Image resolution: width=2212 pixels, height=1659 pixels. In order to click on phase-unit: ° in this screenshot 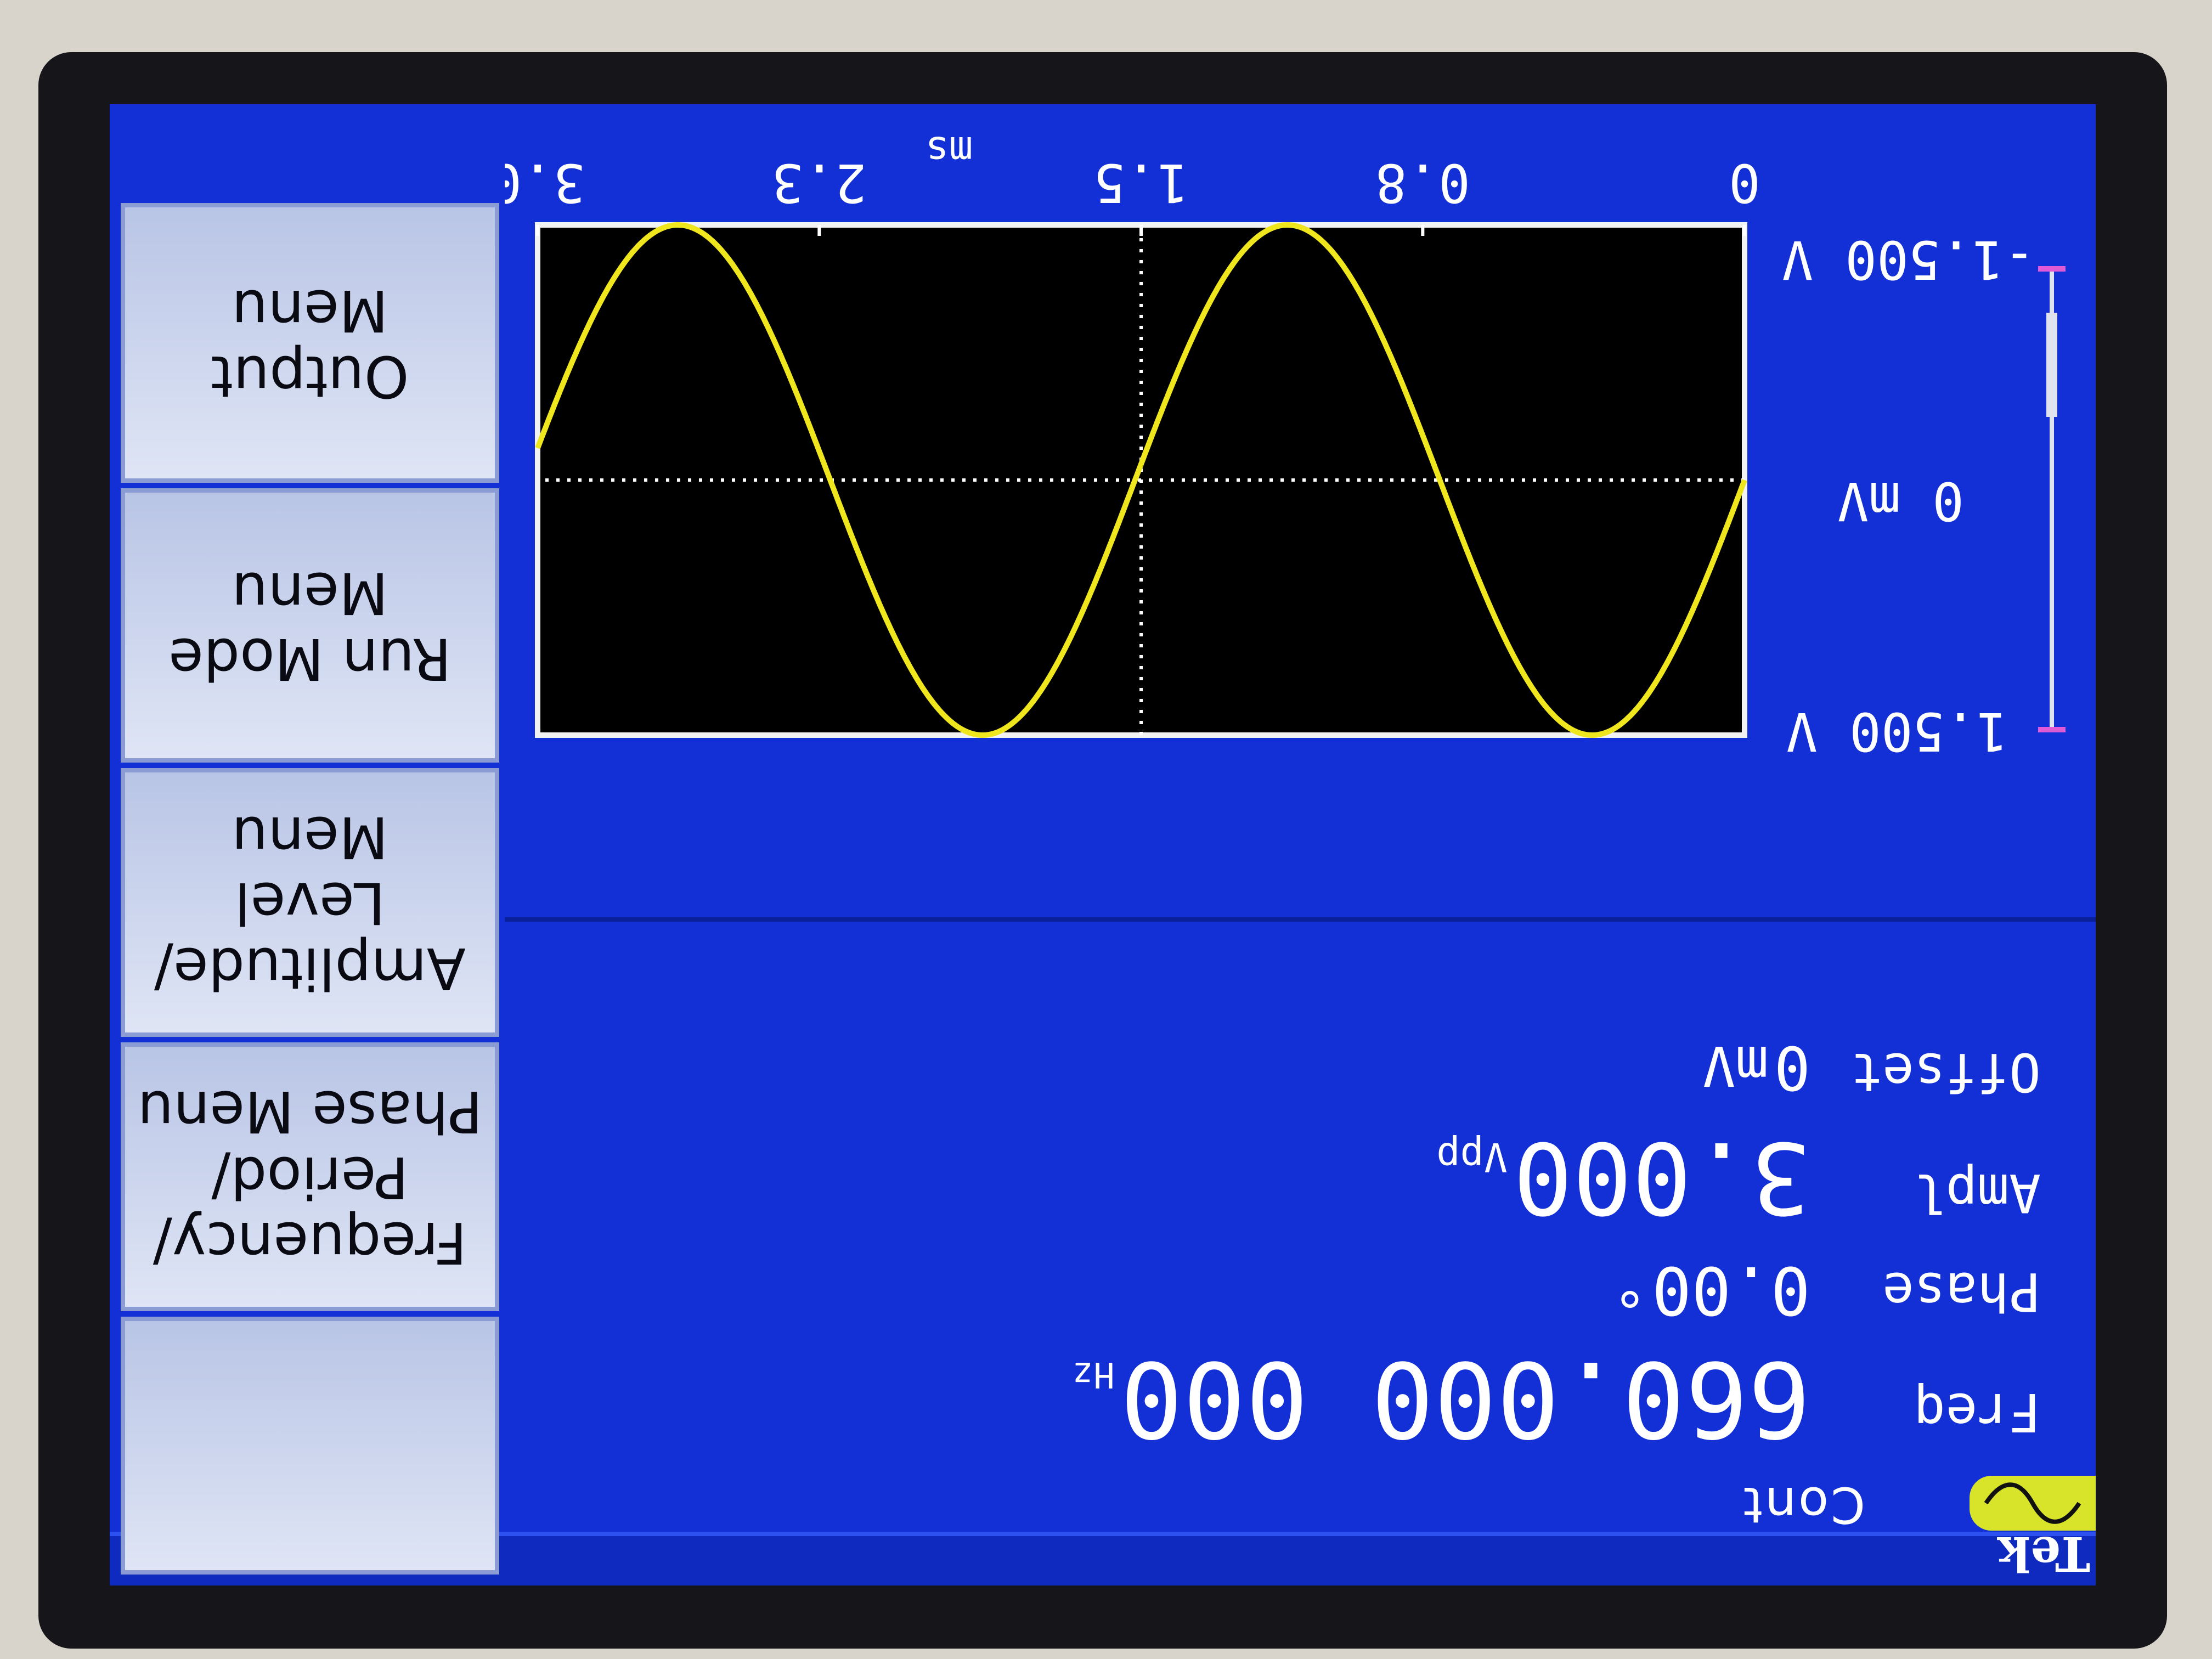, I will do `click(1630, 1286)`.